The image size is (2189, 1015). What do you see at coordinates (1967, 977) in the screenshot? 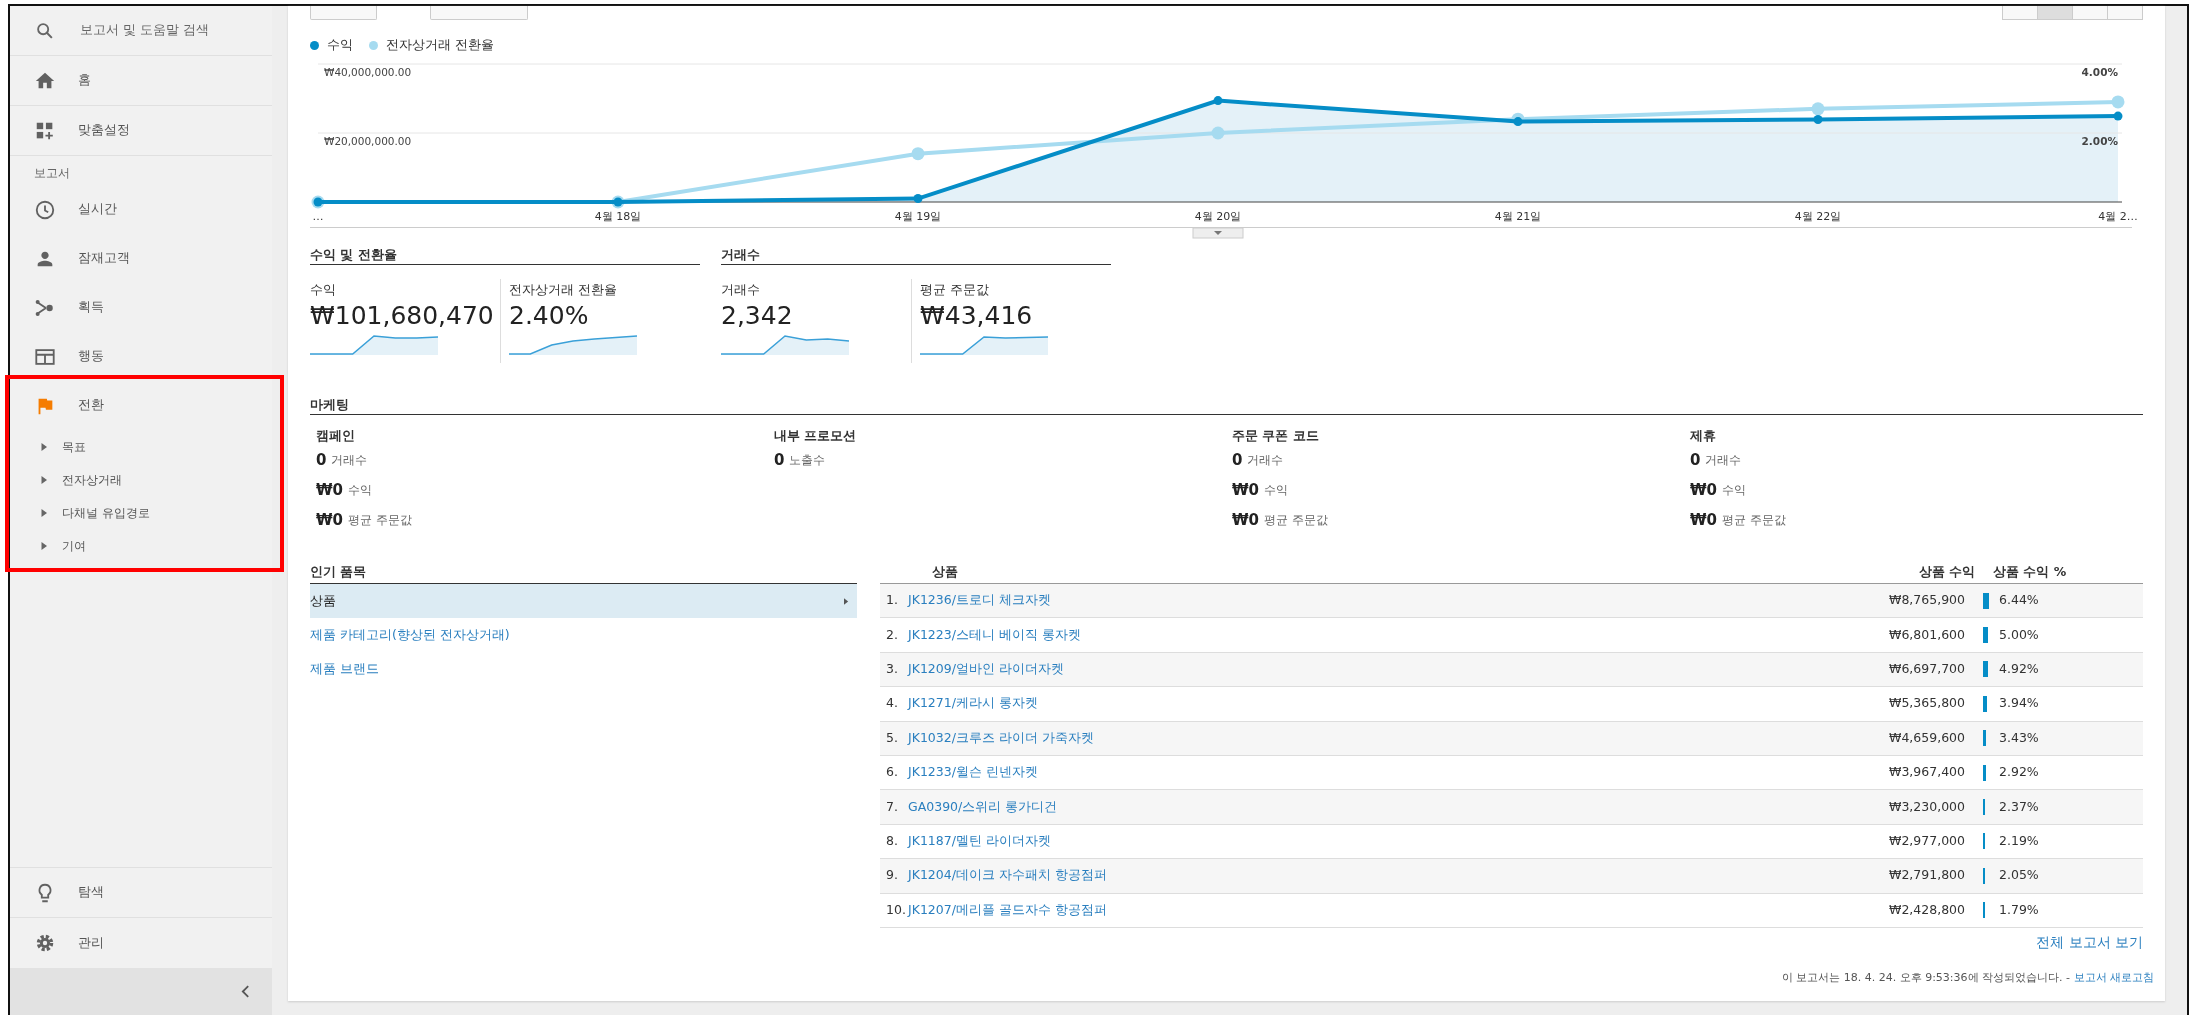
I see `report-timestamp: 이 보고서는 18. 4. 24. 오후 9:53:36에 작성되었습니다. - 보고서 새로고침` at bounding box center [1967, 977].